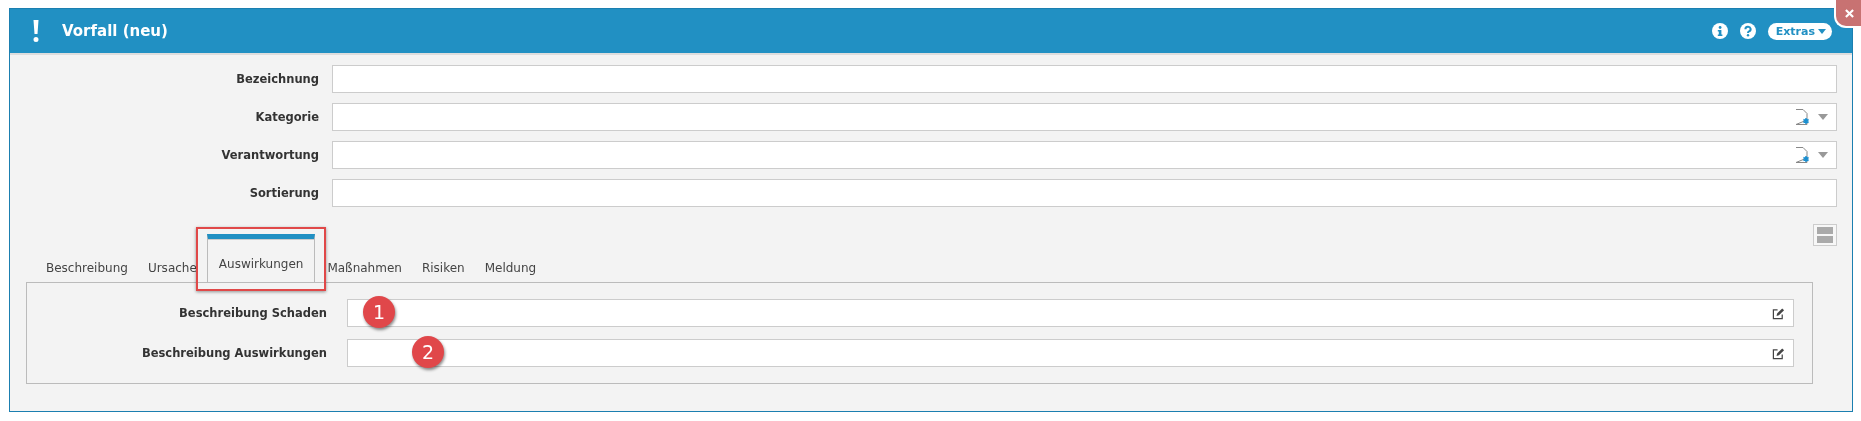  I want to click on close-button, so click(1847, 14).